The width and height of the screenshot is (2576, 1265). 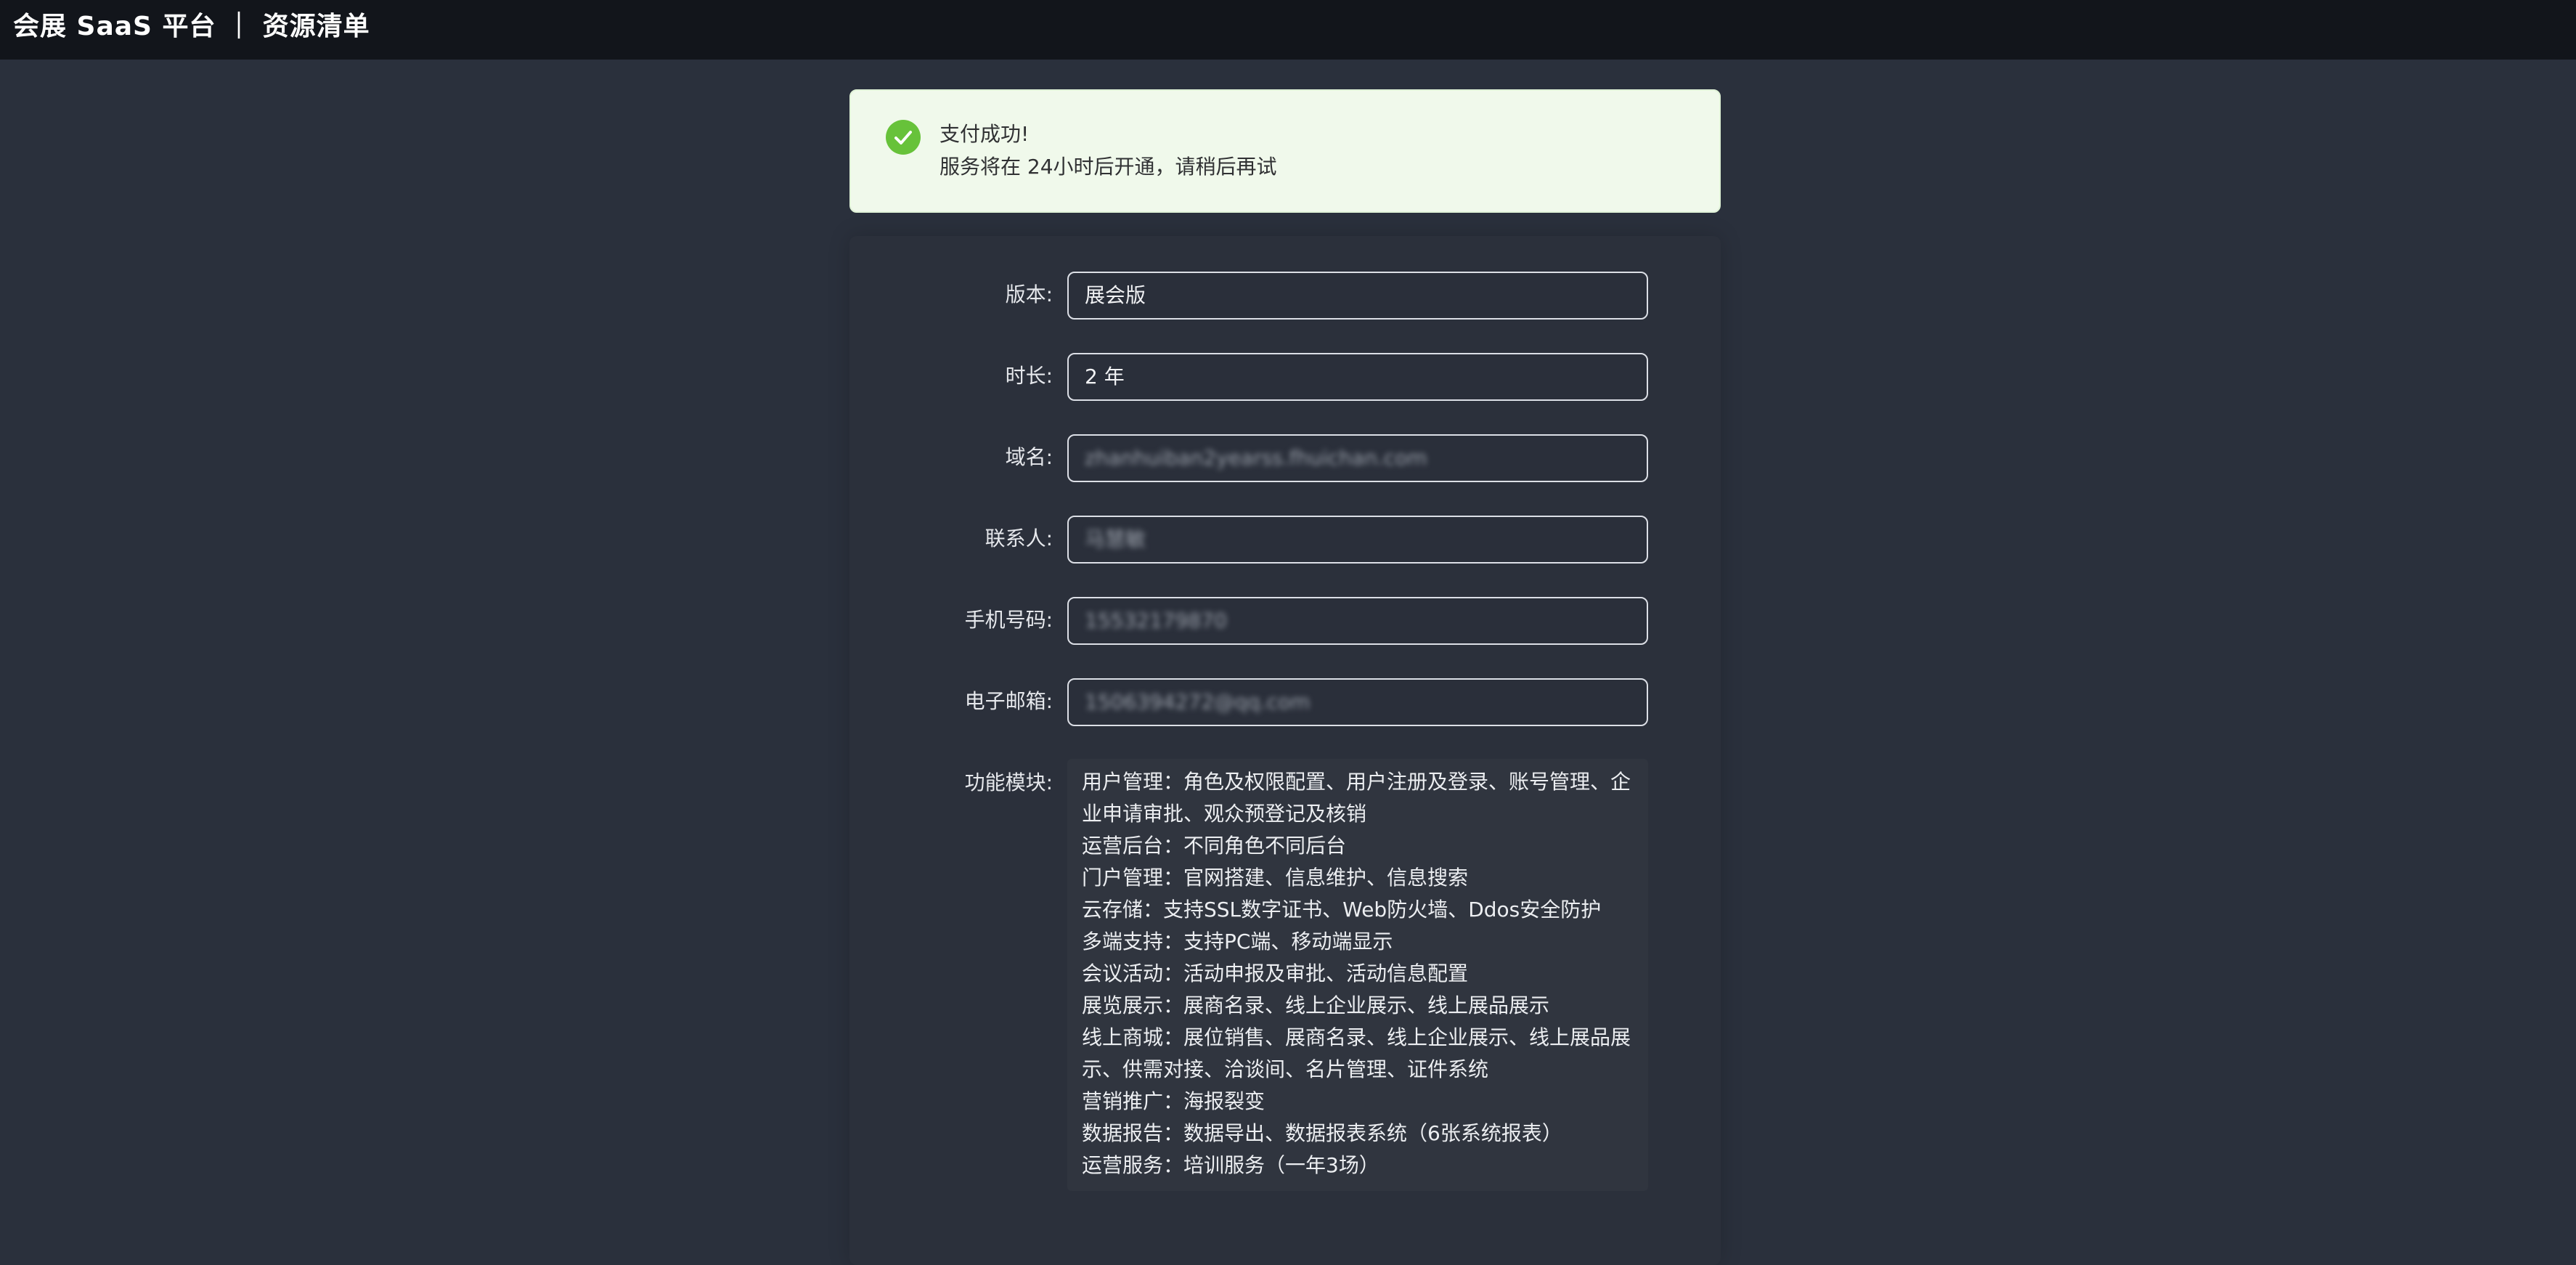 I want to click on duration-label: 时长:, so click(x=1029, y=376).